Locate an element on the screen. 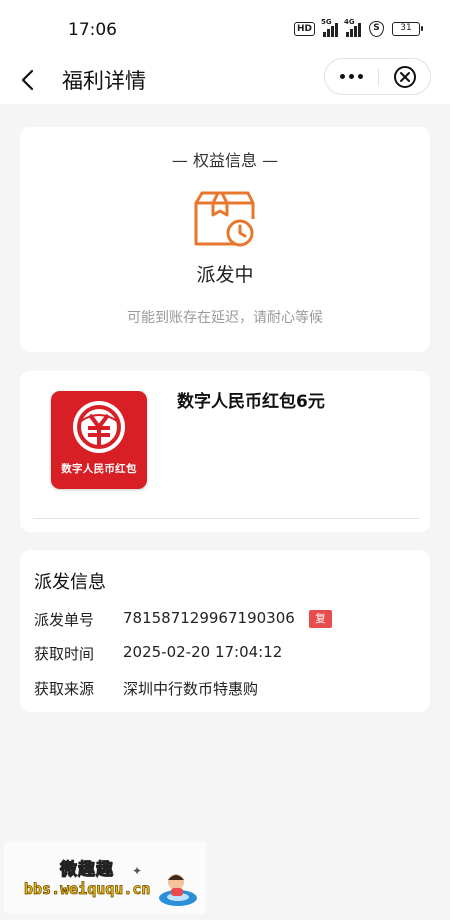  product-image: 数字人民币红包 is located at coordinates (99, 440).